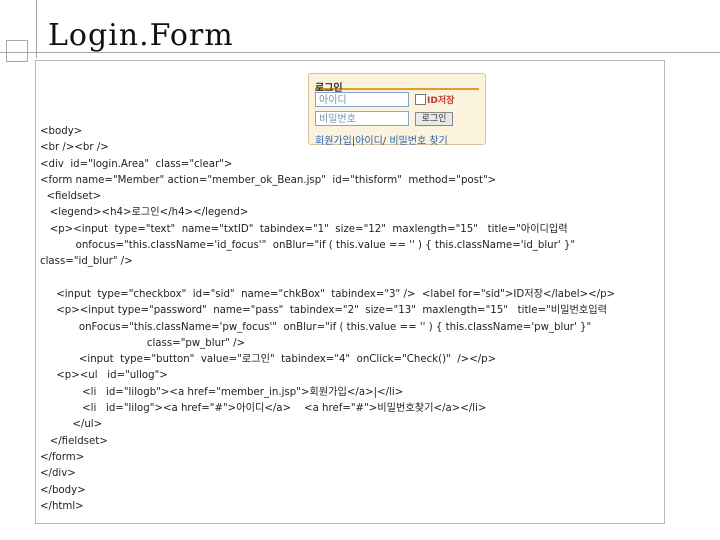 The height and width of the screenshot is (540, 720). I want to click on login-widget-heading: 로그인, so click(397, 85).